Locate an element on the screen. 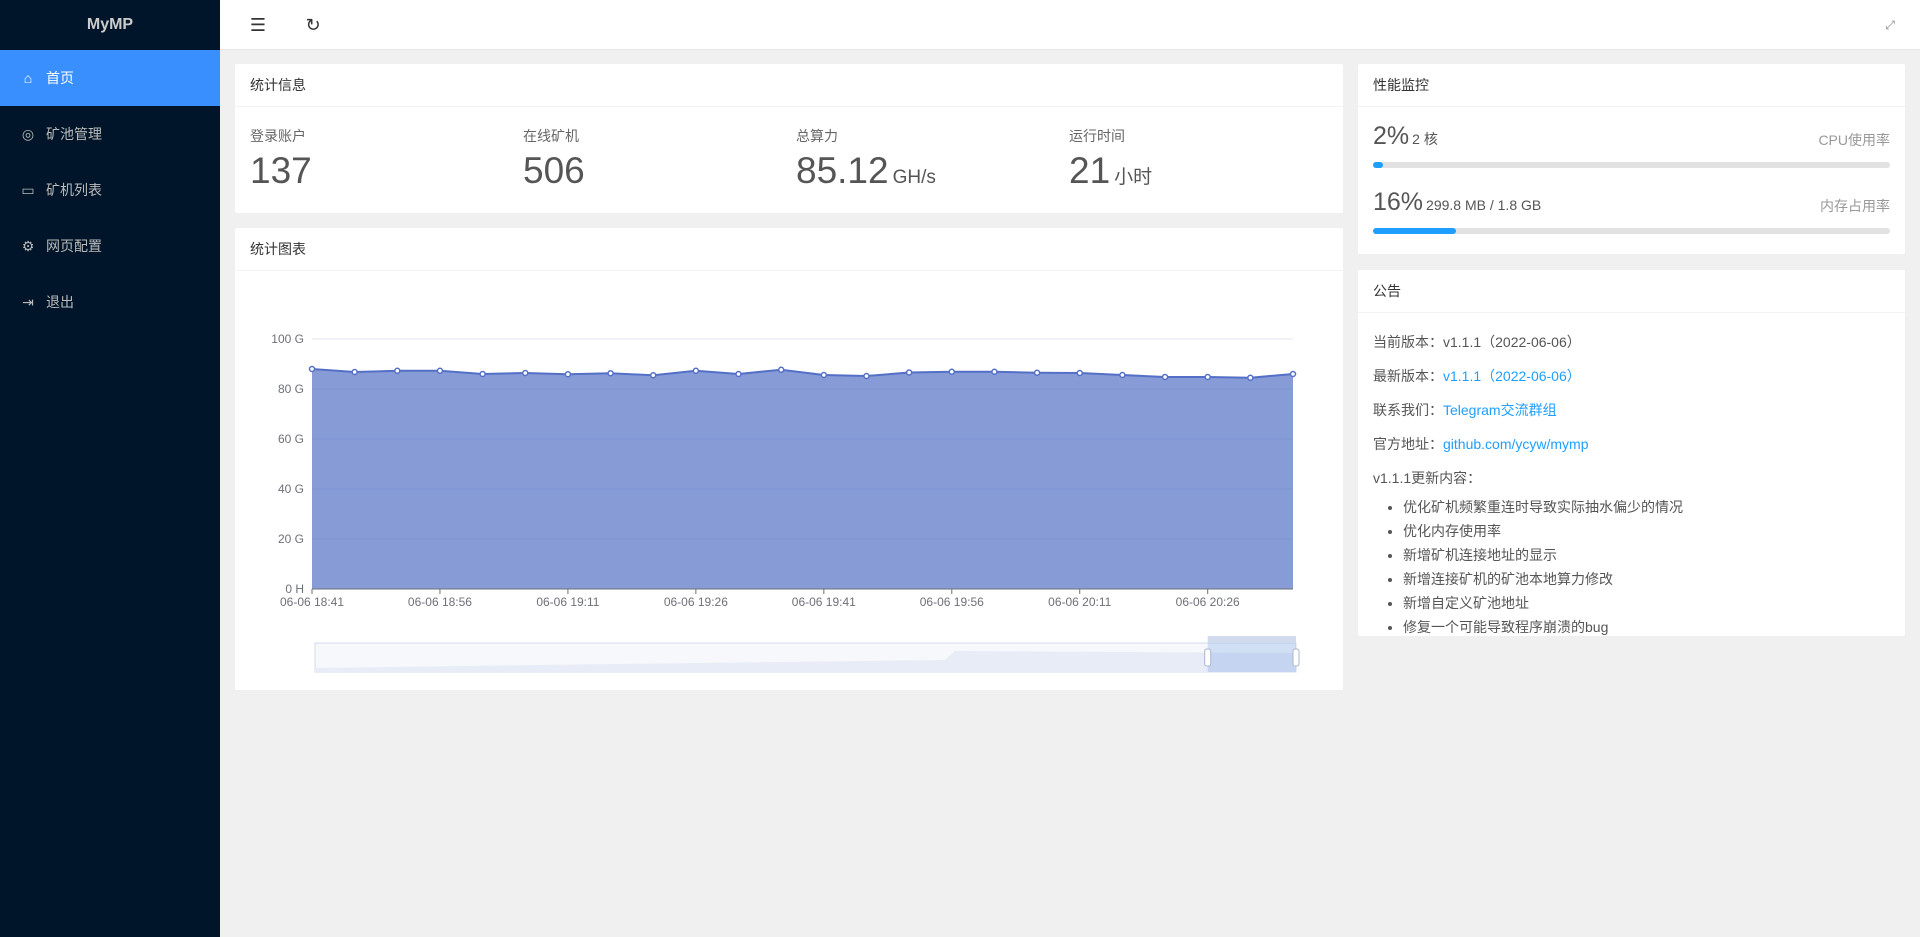 Image resolution: width=1920 pixels, height=937 pixels. y-tick-label: 60 G is located at coordinates (291, 439).